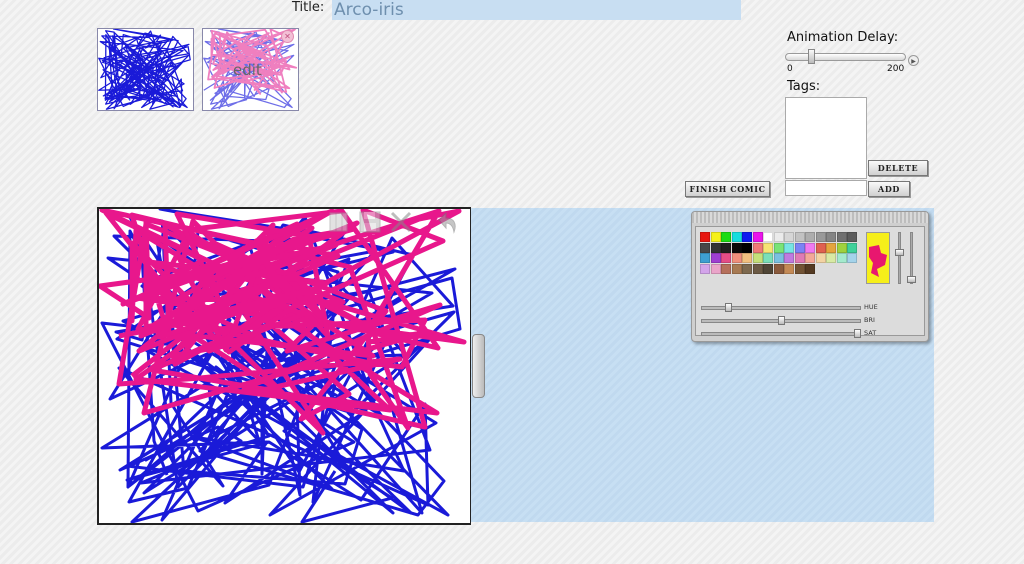 The width and height of the screenshot is (1024, 564). I want to click on palette-body: HUE BRI SAT, so click(810, 282).